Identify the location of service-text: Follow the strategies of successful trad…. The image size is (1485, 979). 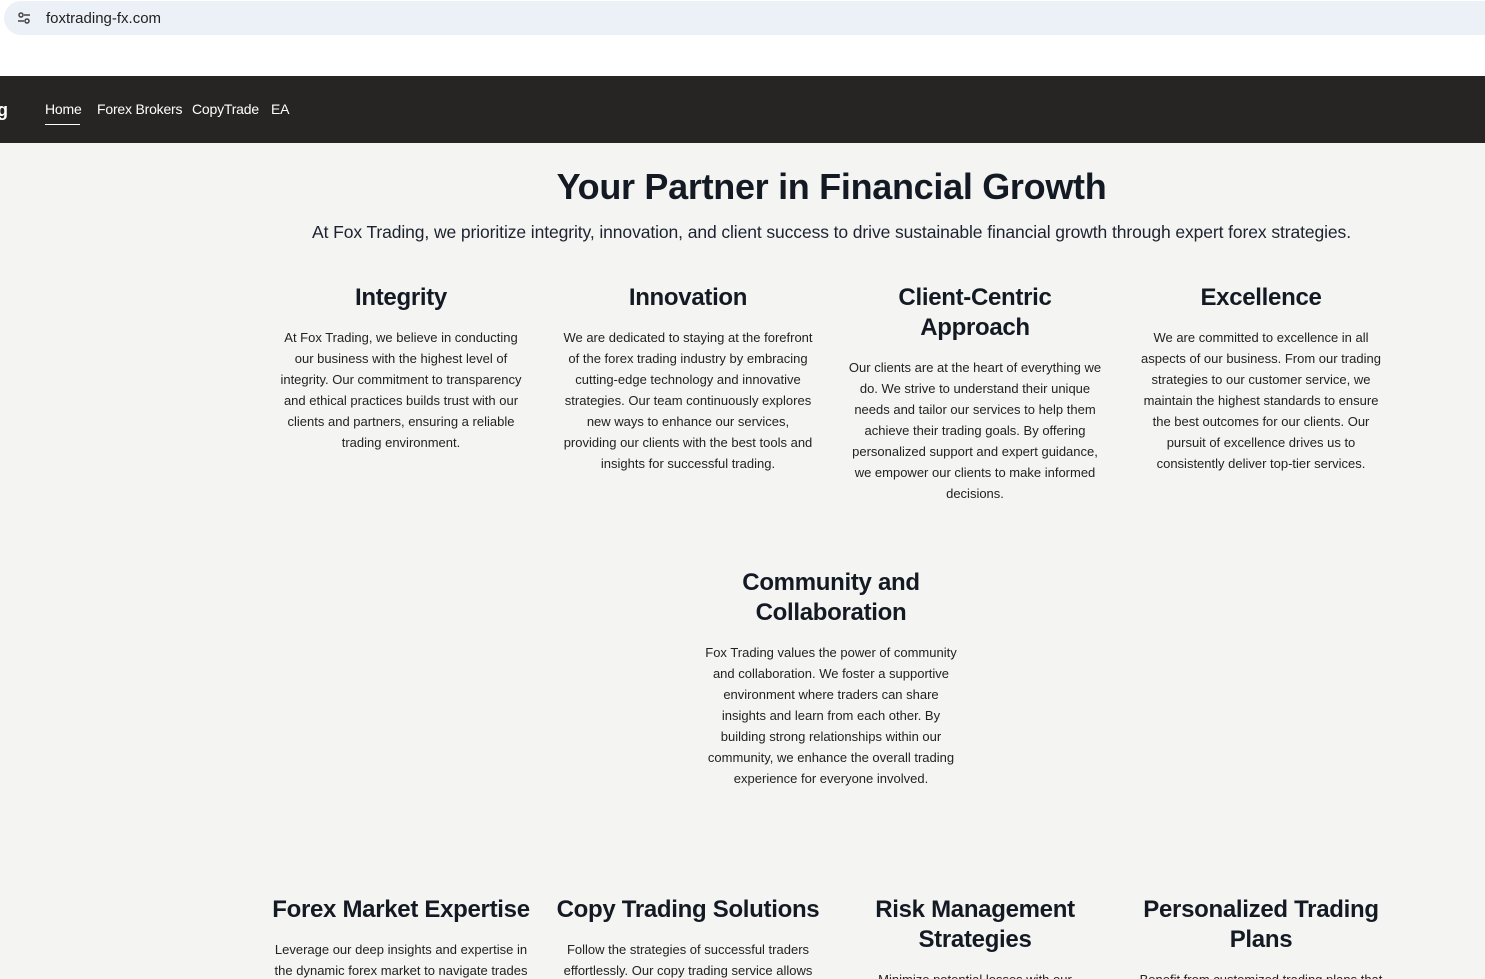
(688, 960).